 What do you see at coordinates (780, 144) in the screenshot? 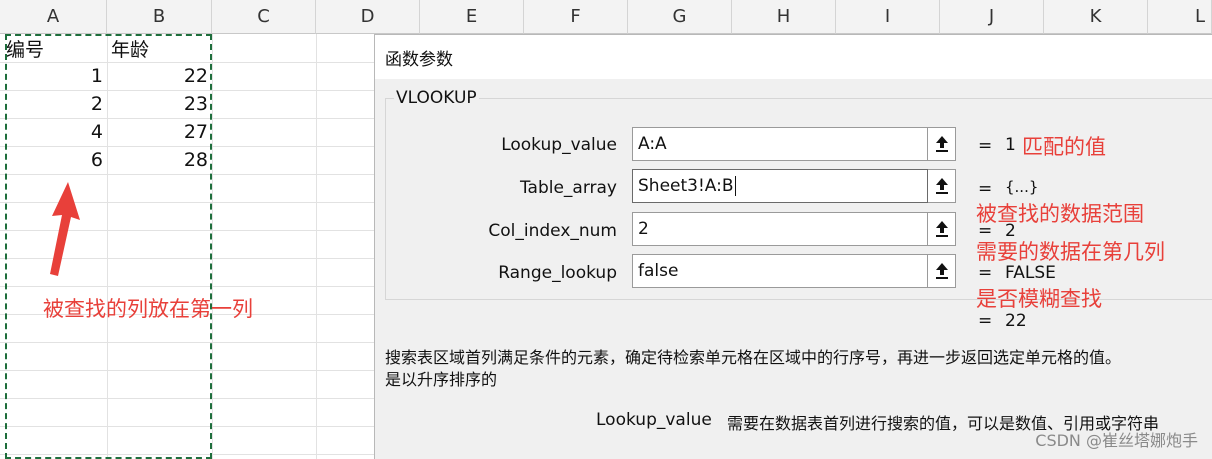
I see `lookup-value-input: A:A` at bounding box center [780, 144].